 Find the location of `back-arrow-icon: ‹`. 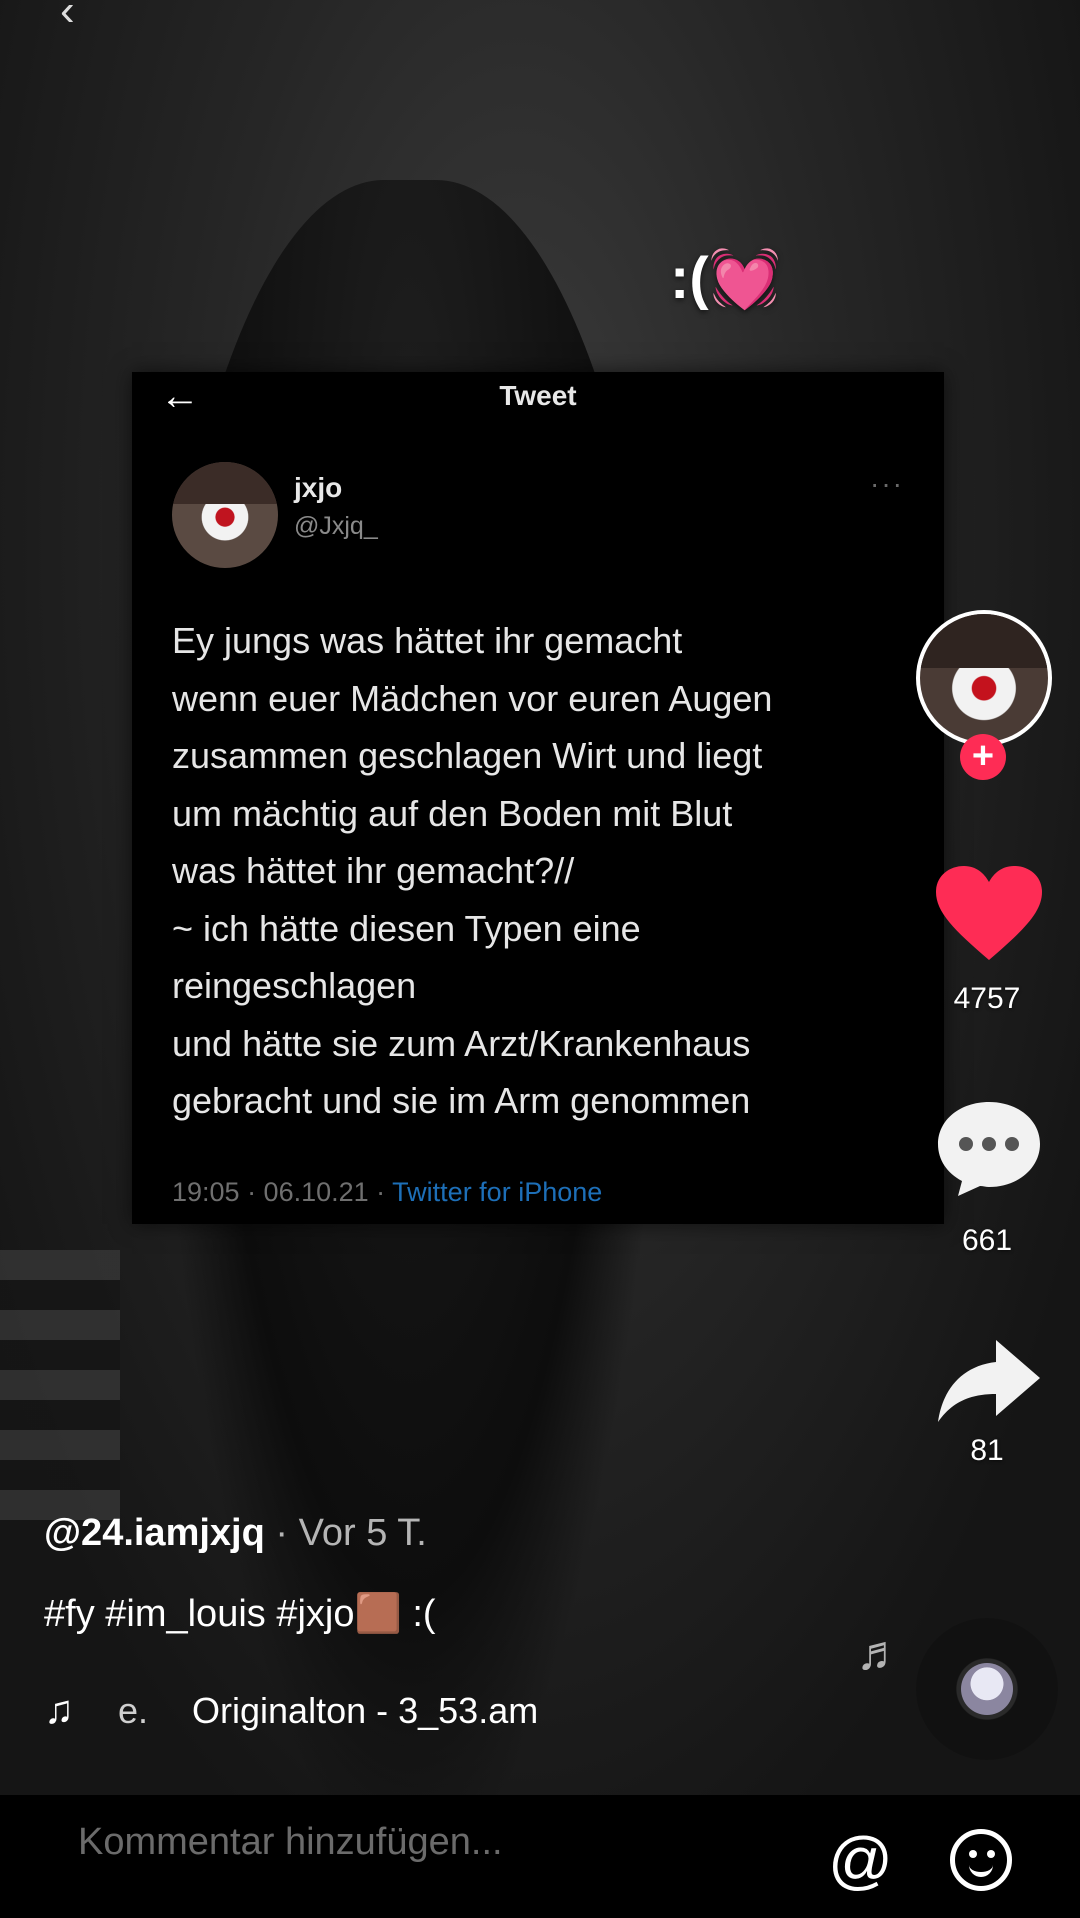

back-arrow-icon: ‹ is located at coordinates (67, 18).